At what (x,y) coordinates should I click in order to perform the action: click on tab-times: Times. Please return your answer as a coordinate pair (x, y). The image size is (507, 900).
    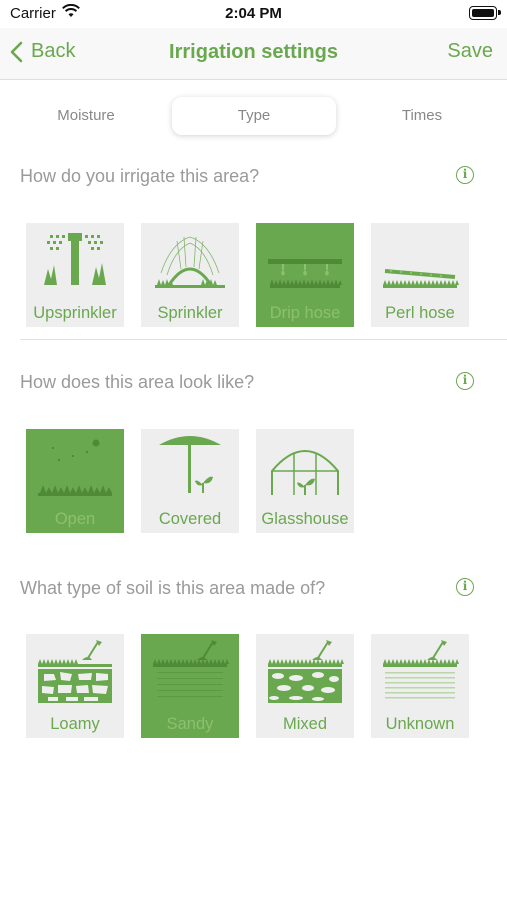
    Looking at the image, I should click on (422, 116).